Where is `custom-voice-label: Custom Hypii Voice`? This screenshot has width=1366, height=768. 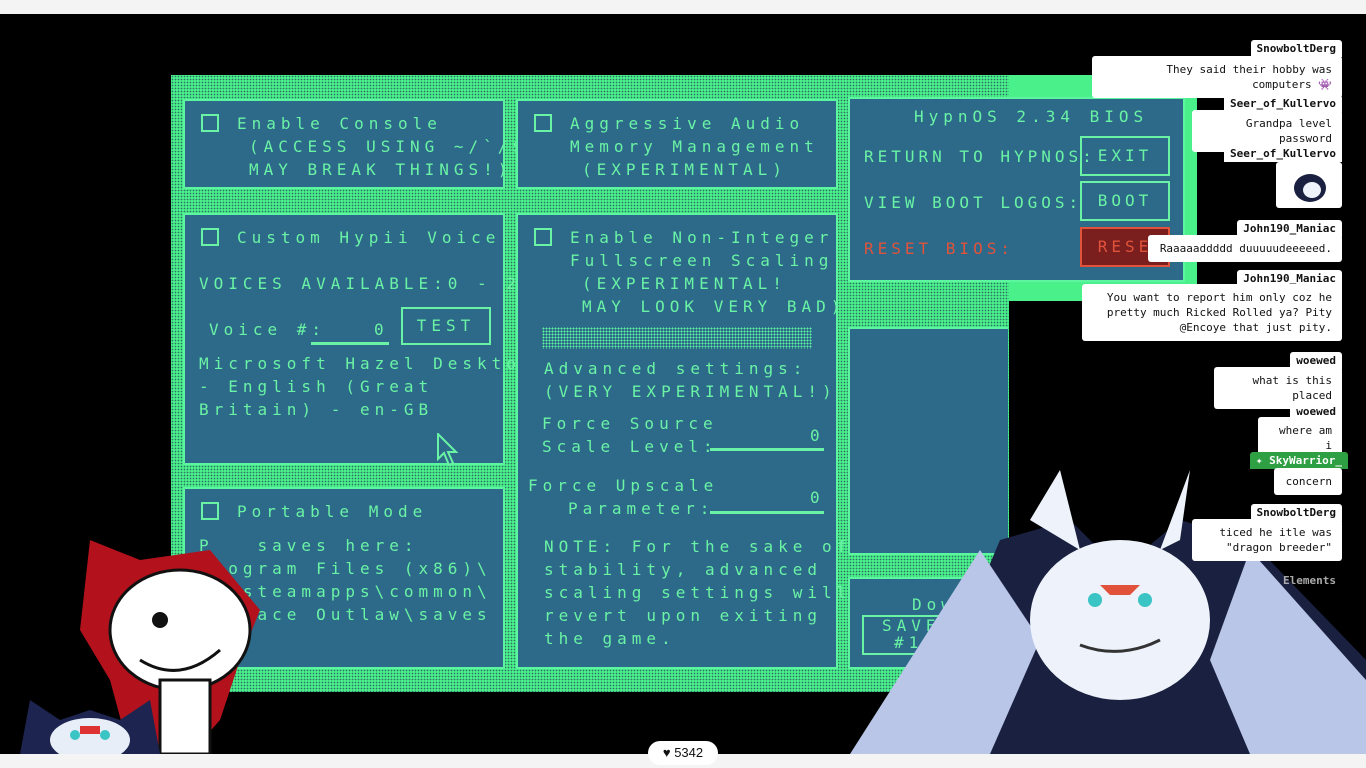 custom-voice-label: Custom Hypii Voice is located at coordinates (369, 237).